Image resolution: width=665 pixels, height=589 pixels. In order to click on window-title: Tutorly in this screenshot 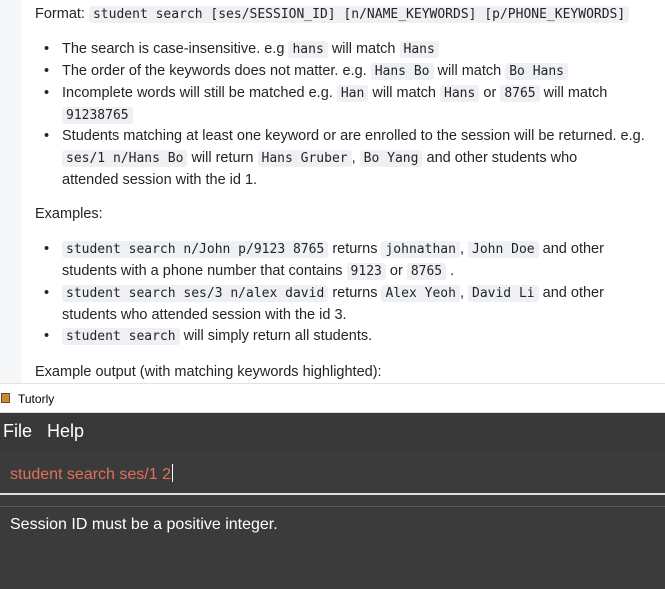, I will do `click(36, 399)`.